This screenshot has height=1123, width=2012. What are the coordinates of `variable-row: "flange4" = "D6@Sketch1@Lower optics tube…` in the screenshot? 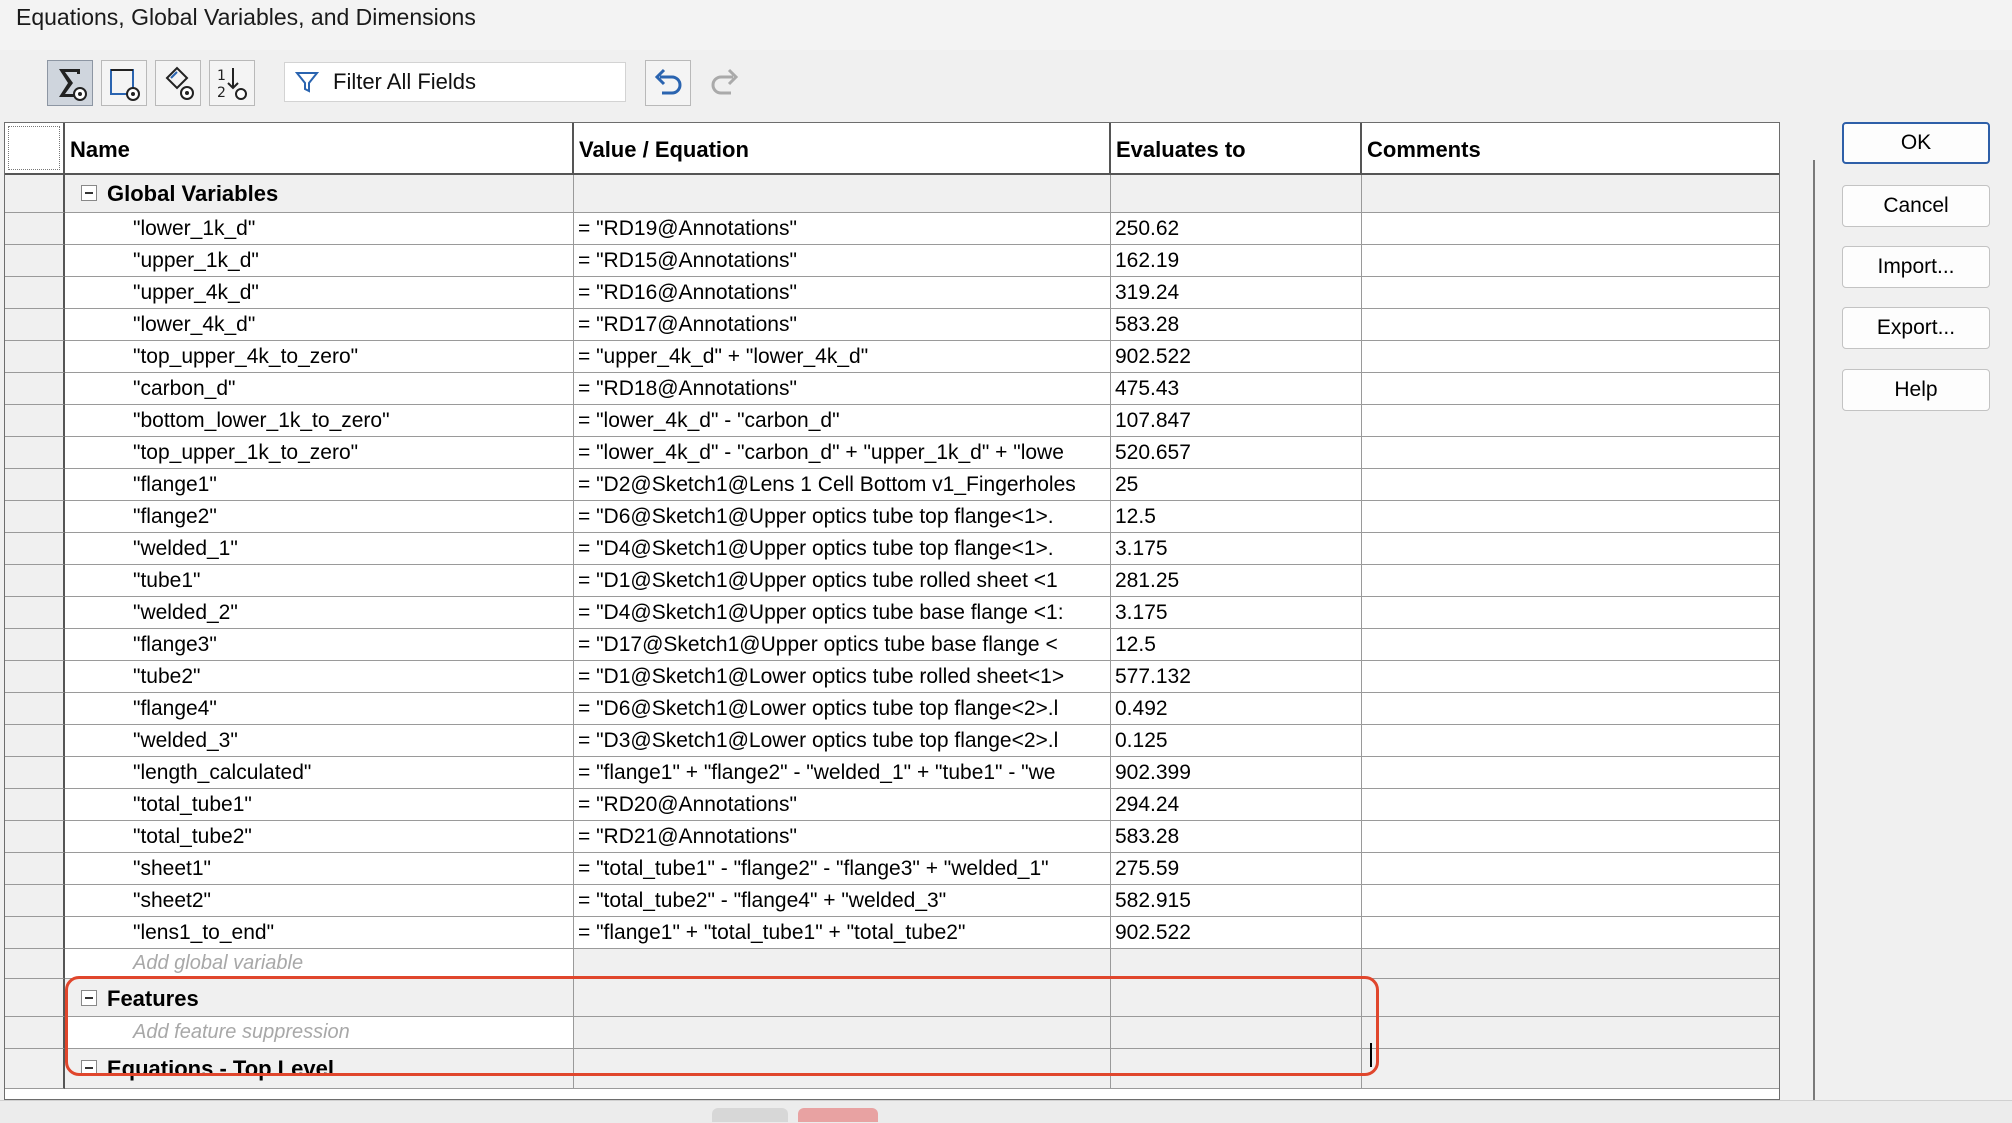 It's located at (922, 709).